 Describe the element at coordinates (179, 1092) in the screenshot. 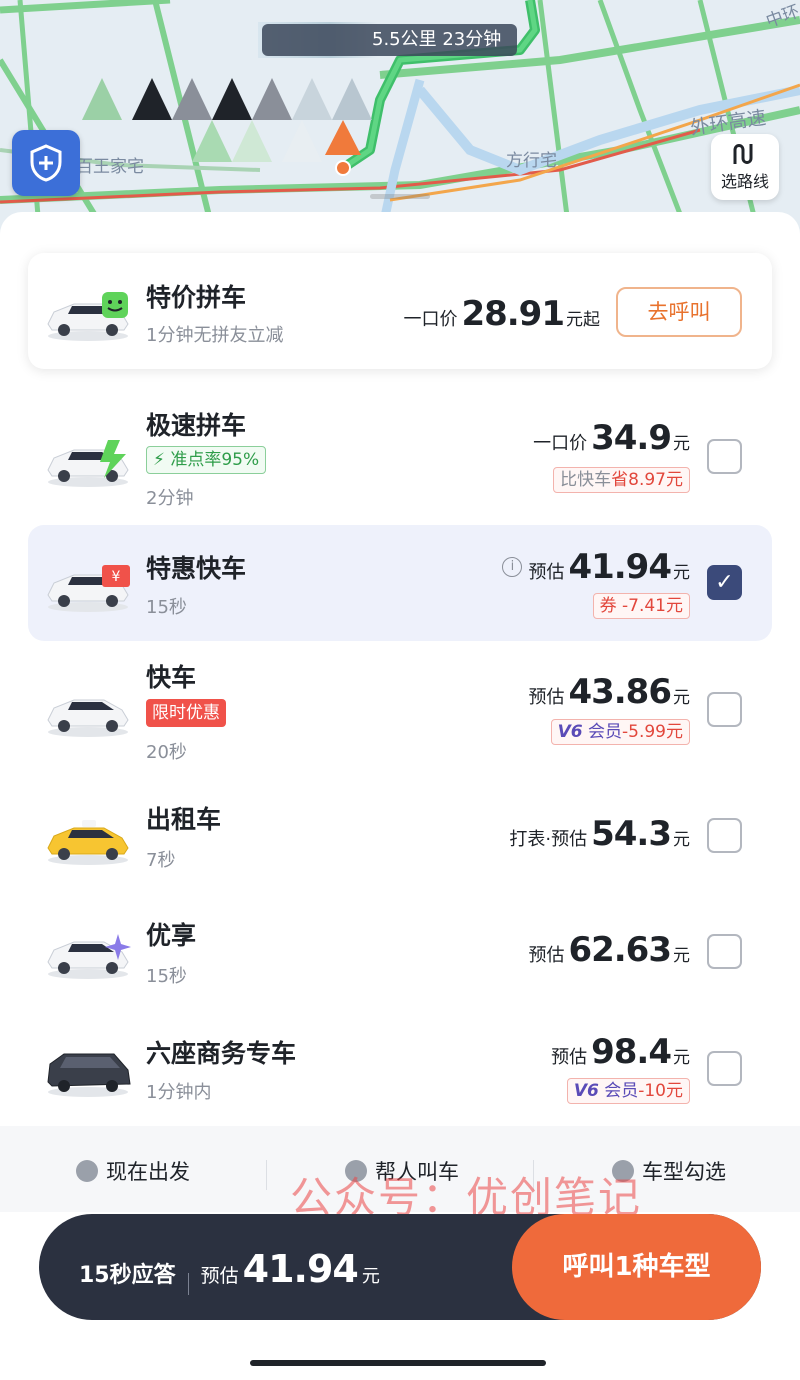

I see `option-eta: 1分钟内` at that location.